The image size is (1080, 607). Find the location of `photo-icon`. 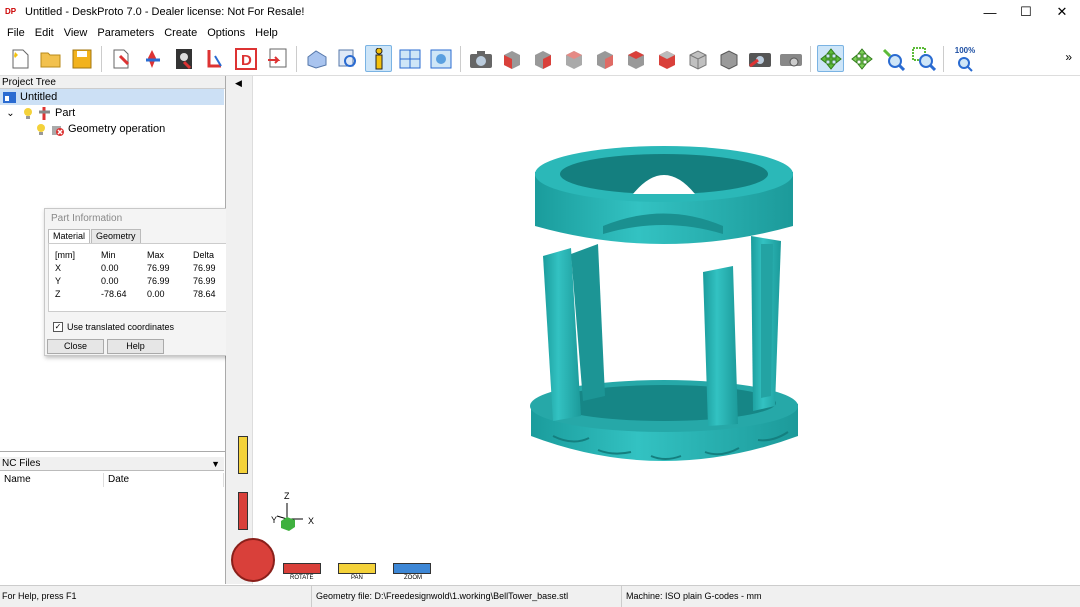

photo-icon is located at coordinates (183, 58).